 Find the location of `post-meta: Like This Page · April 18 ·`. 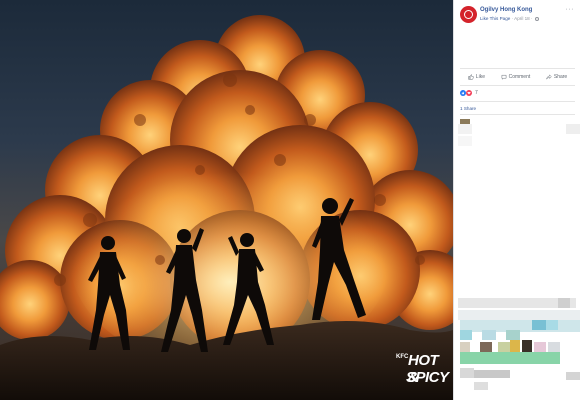

post-meta: Like This Page · April 18 · is located at coordinates (509, 18).